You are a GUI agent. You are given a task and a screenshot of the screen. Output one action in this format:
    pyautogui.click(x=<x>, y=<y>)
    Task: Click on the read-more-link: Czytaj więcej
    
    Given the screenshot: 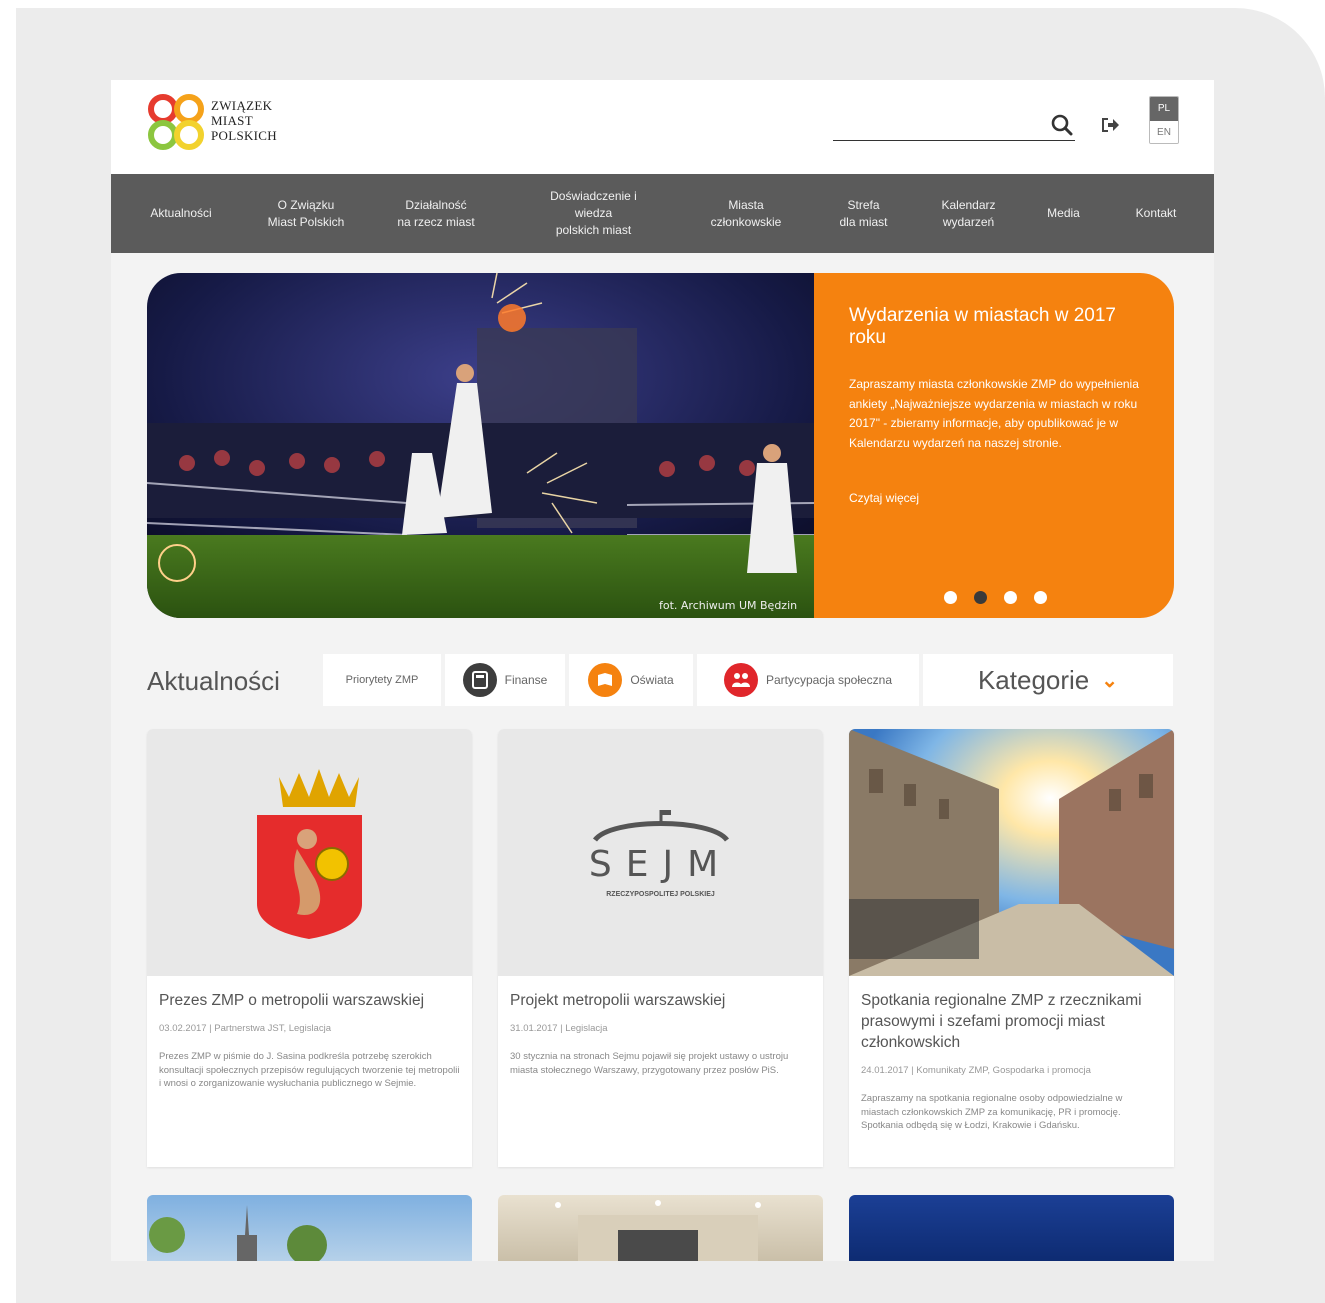 What is the action you would take?
    pyautogui.click(x=884, y=498)
    